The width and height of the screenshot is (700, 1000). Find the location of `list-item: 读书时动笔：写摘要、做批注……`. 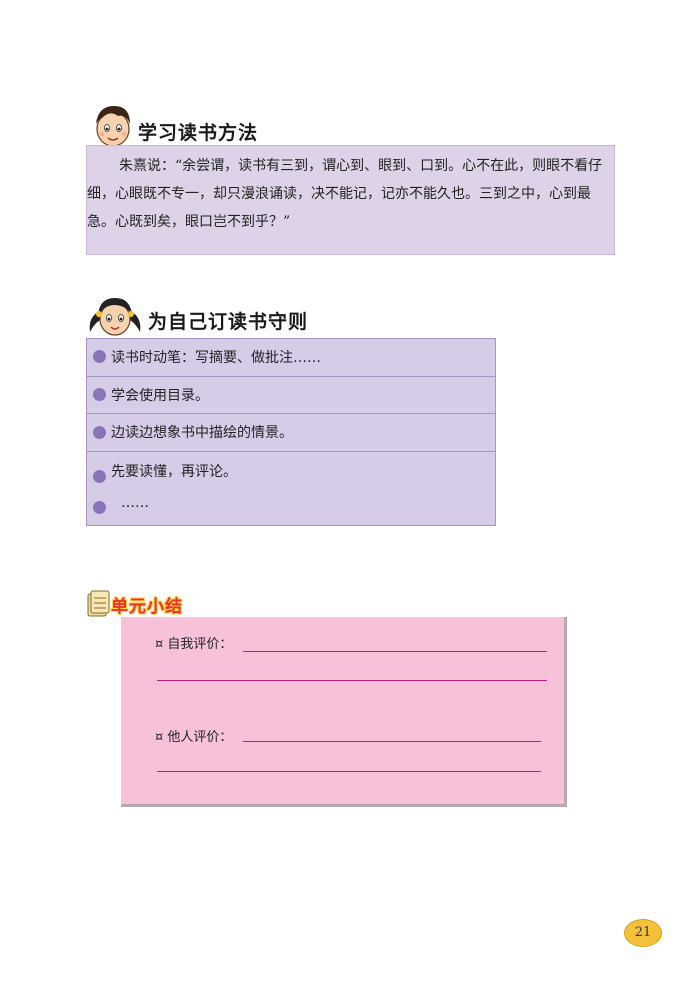

list-item: 读书时动笔：写摘要、做批注…… is located at coordinates (291, 358).